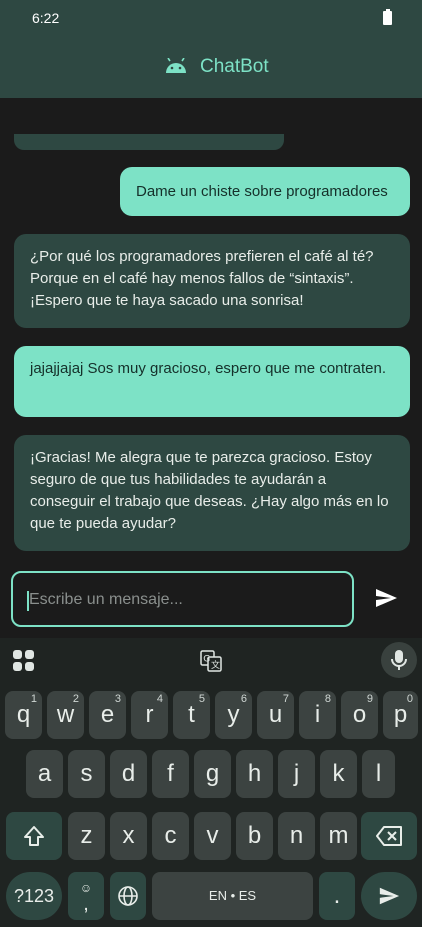 This screenshot has width=422, height=927. I want to click on apps-grid-icon, so click(24, 661).